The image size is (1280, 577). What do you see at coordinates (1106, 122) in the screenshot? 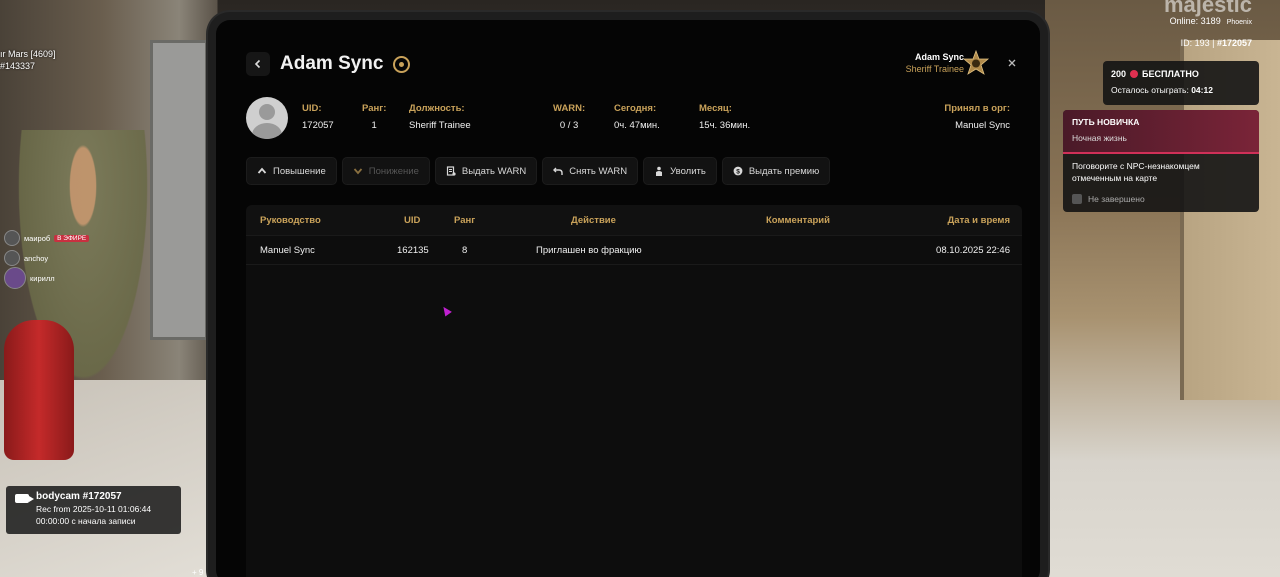
I see `quest-title: ПУТЬ НОВИЧКА` at bounding box center [1106, 122].